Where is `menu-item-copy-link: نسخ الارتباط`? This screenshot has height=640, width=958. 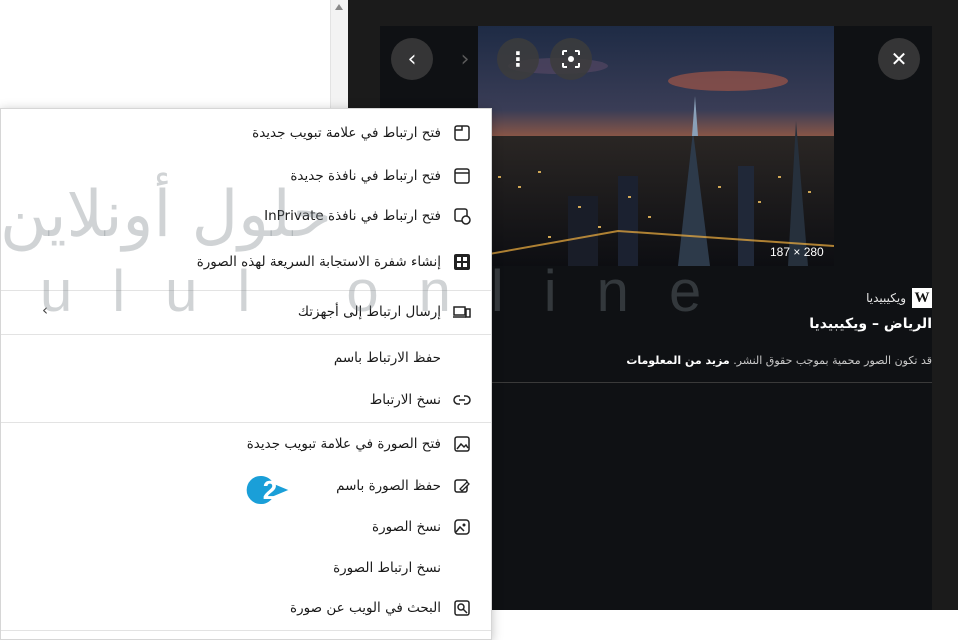 menu-item-copy-link: نسخ الارتباط is located at coordinates (238, 400).